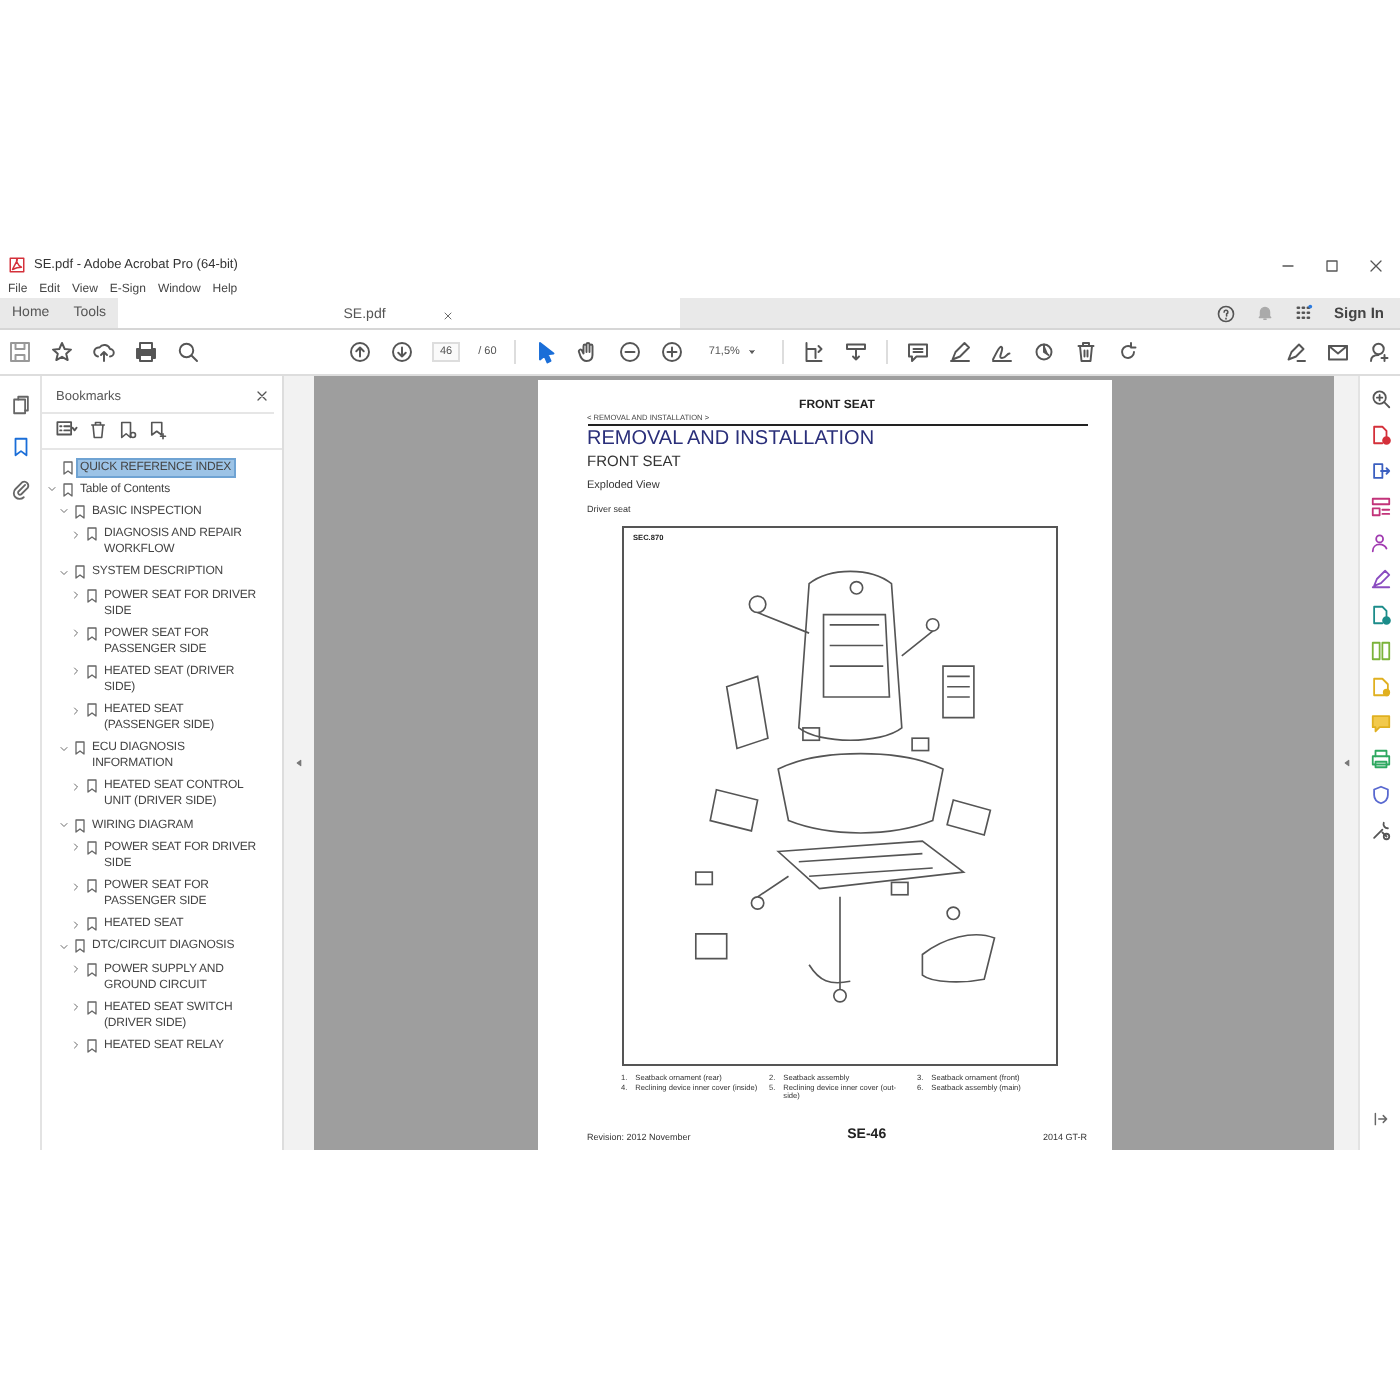 This screenshot has width=1400, height=1400. What do you see at coordinates (1332, 265) in the screenshot?
I see `maximize-icon` at bounding box center [1332, 265].